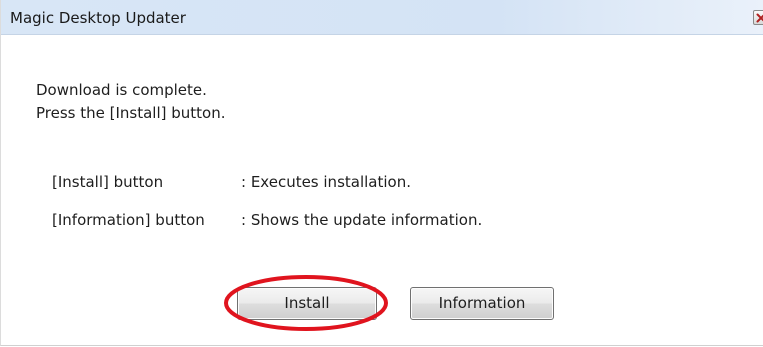  Describe the element at coordinates (382, 17) in the screenshot. I see `title-bar: Magic Desktop Updater` at that location.